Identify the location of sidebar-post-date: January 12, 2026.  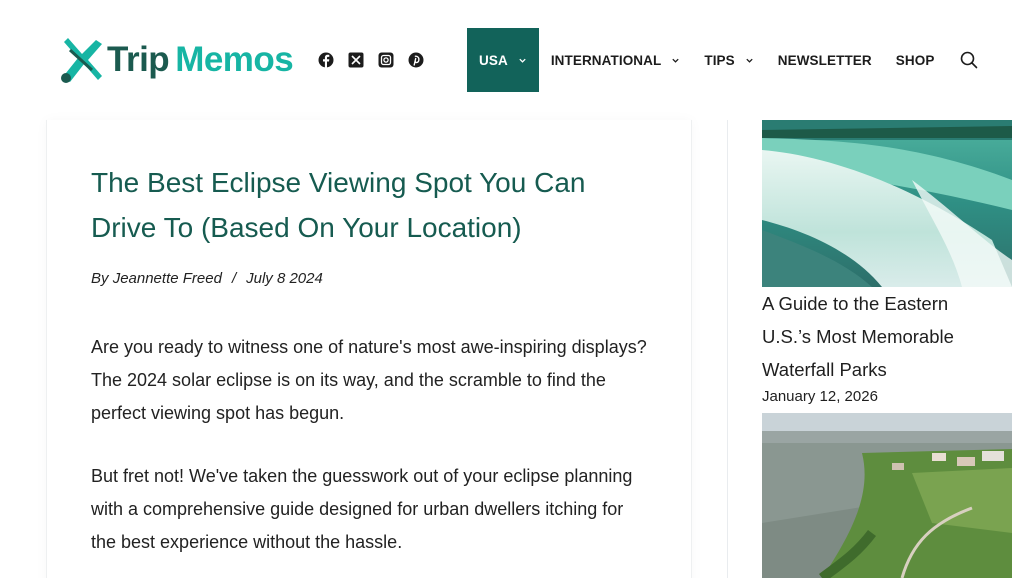
(820, 396).